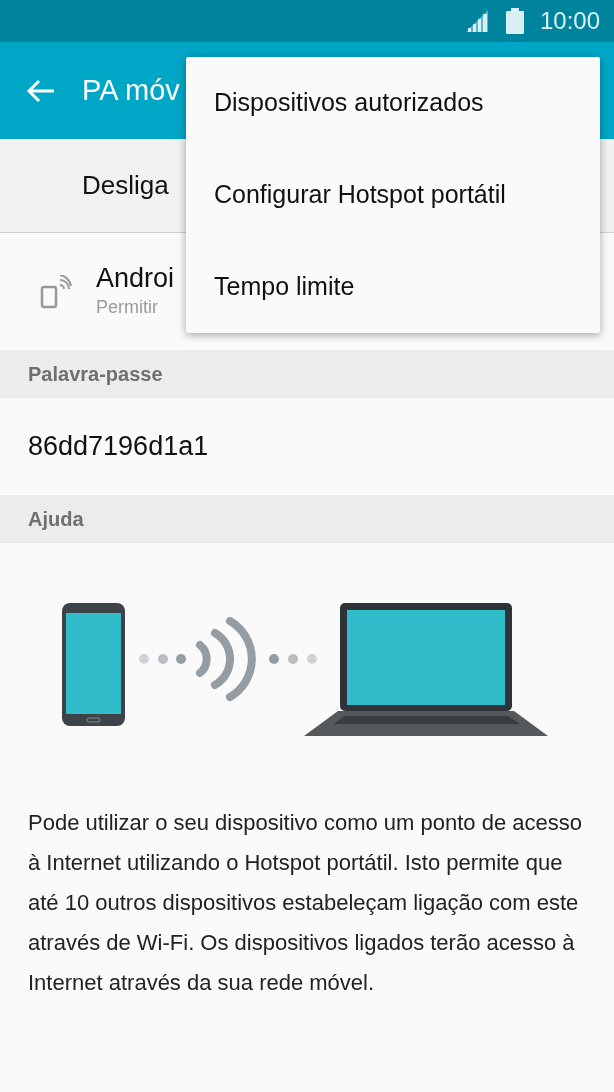 This screenshot has width=614, height=1092. What do you see at coordinates (56, 519) in the screenshot?
I see `section-header: Ajuda` at bounding box center [56, 519].